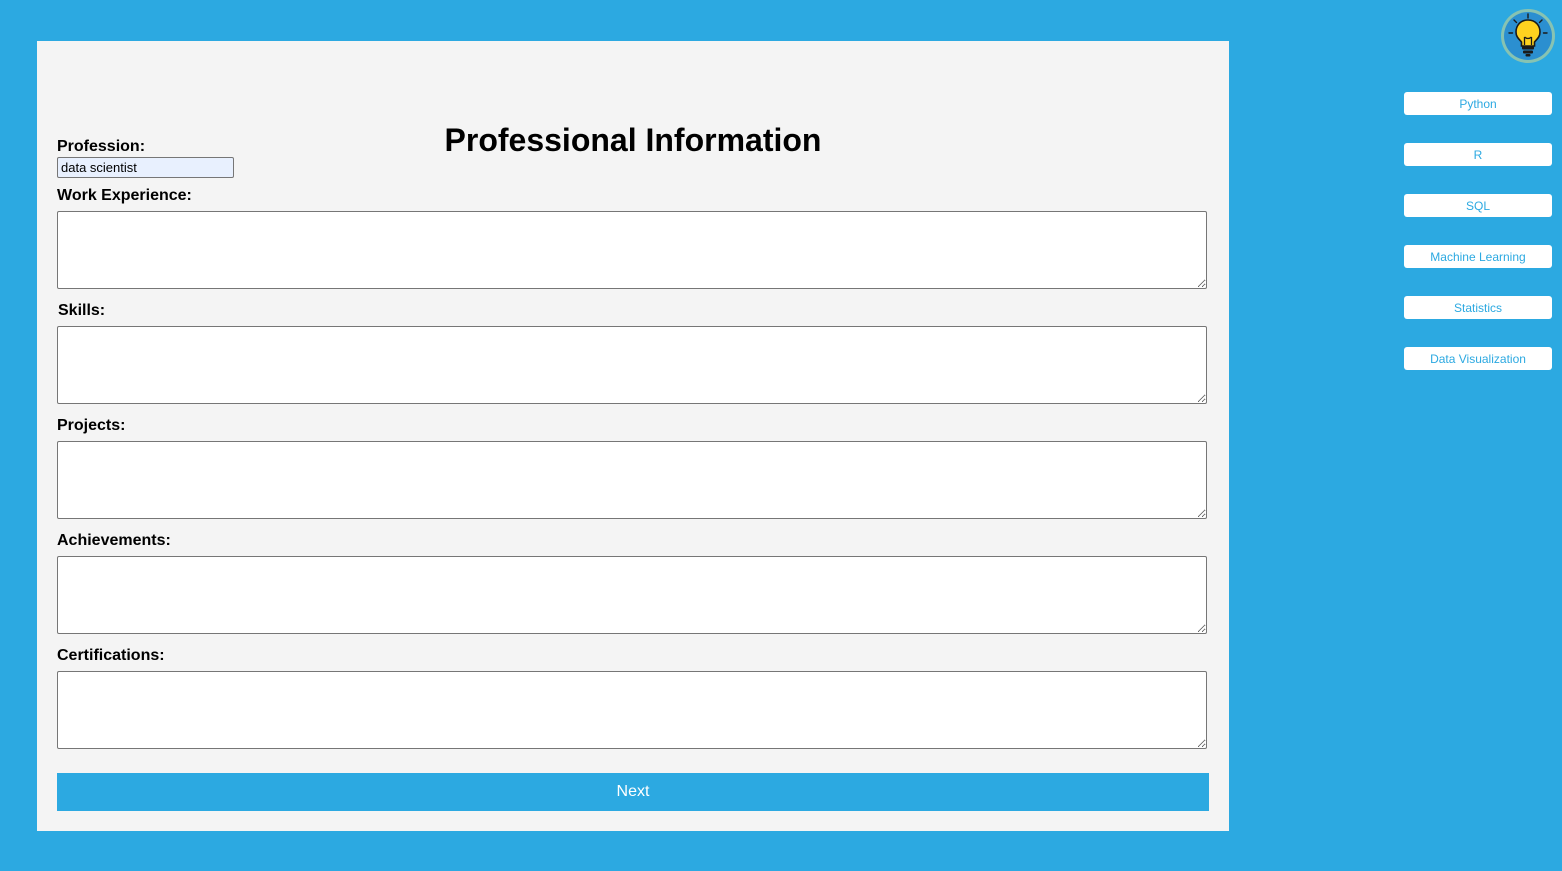 The width and height of the screenshot is (1562, 871). Describe the element at coordinates (1478, 205) in the screenshot. I see `skill-button-sql: SQL` at that location.